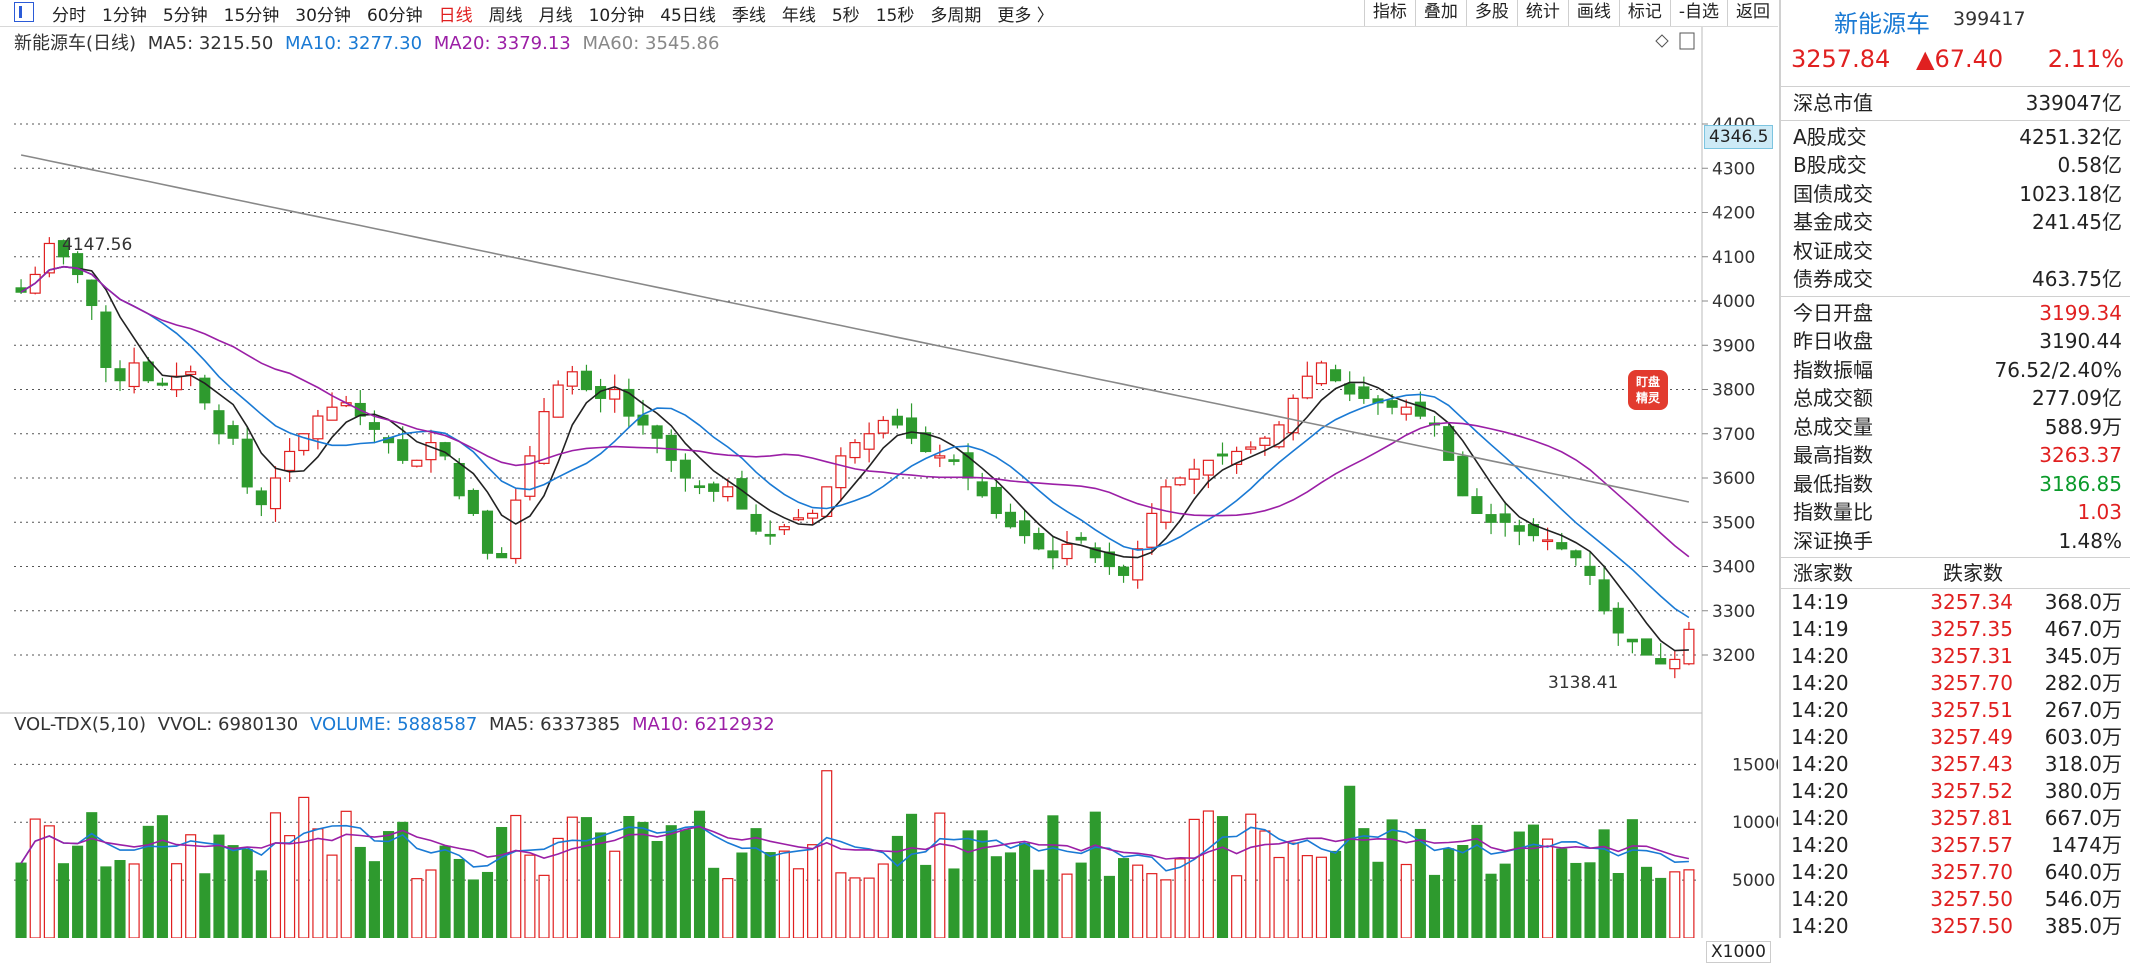 Image resolution: width=2130 pixels, height=963 pixels. Describe the element at coordinates (799, 13) in the screenshot. I see `period-tab-12: 年线` at that location.